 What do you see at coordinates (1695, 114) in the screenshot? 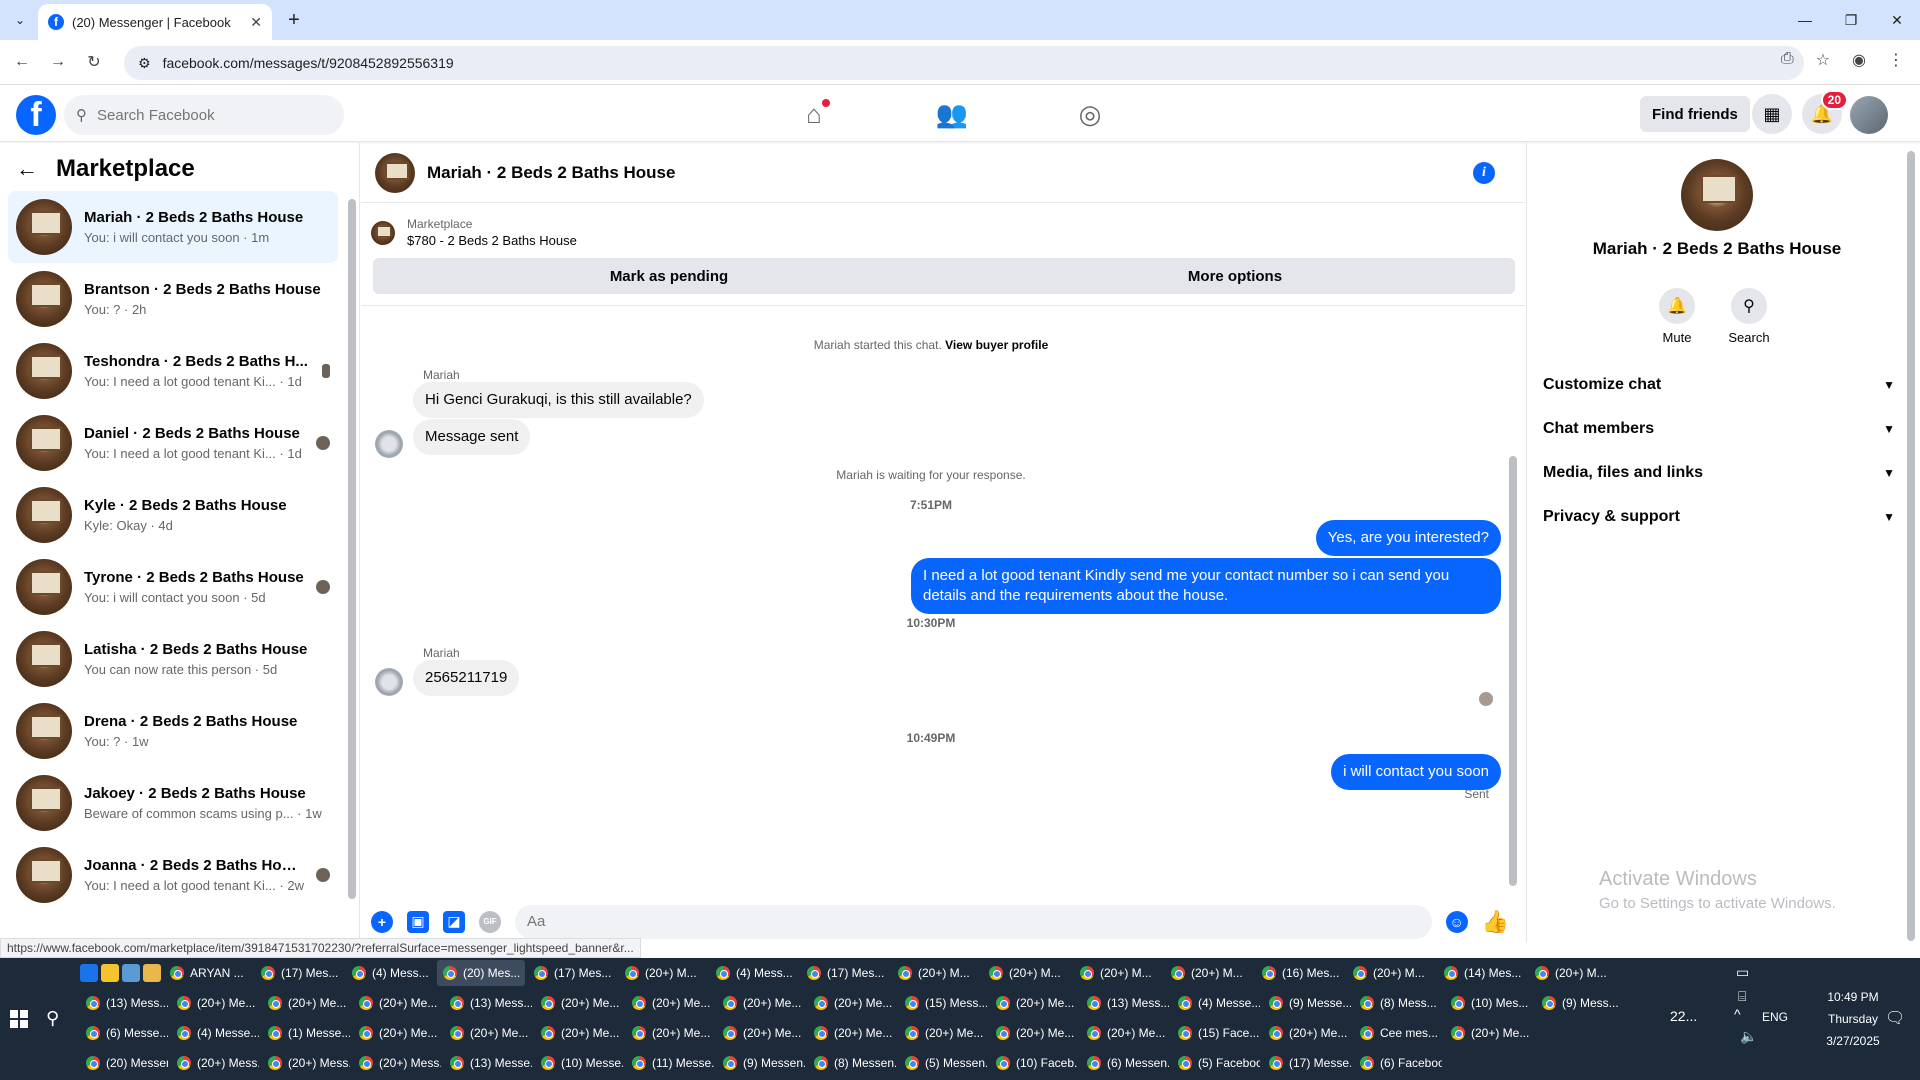
I see `find-friends-button: Find friends` at bounding box center [1695, 114].